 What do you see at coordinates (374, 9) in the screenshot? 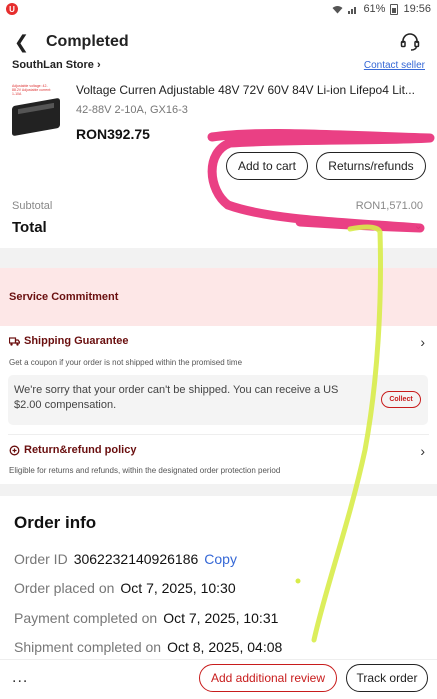
I see `battery-percent: 61%` at bounding box center [374, 9].